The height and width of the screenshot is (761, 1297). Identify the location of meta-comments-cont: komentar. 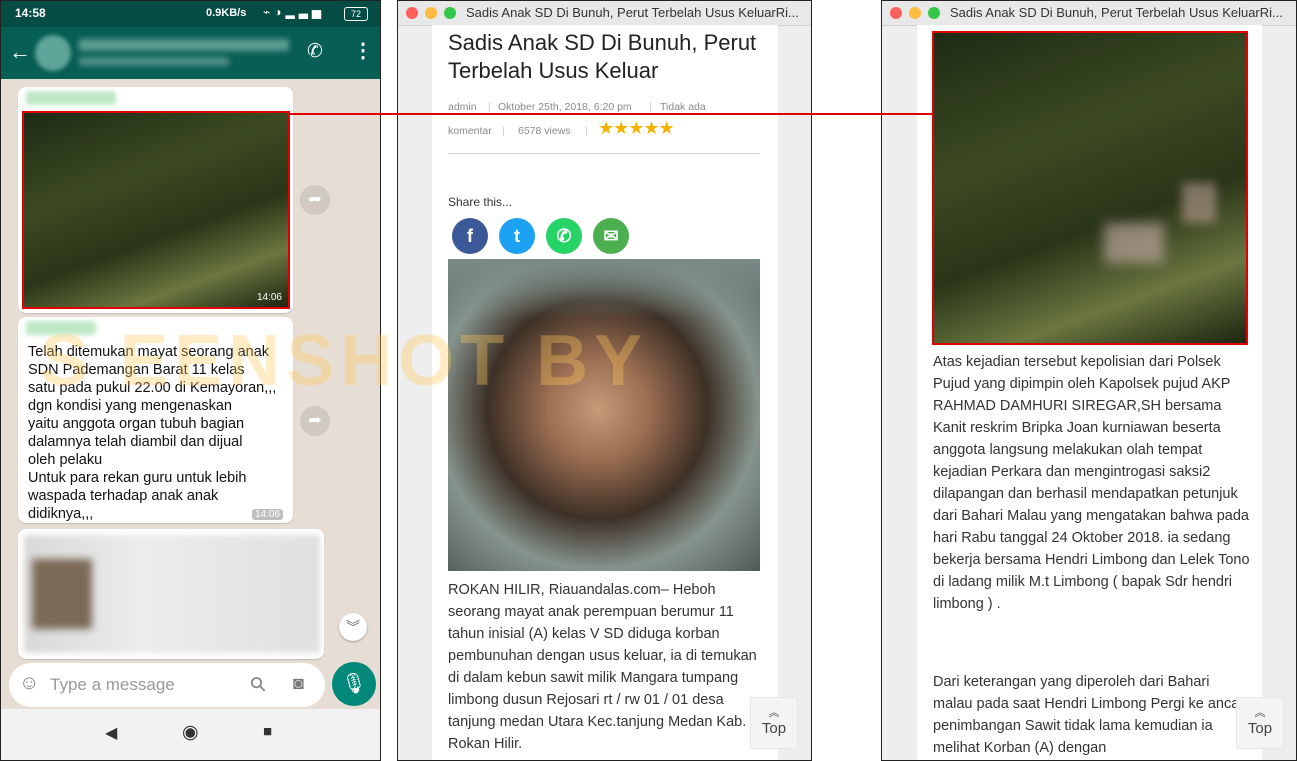
(470, 131).